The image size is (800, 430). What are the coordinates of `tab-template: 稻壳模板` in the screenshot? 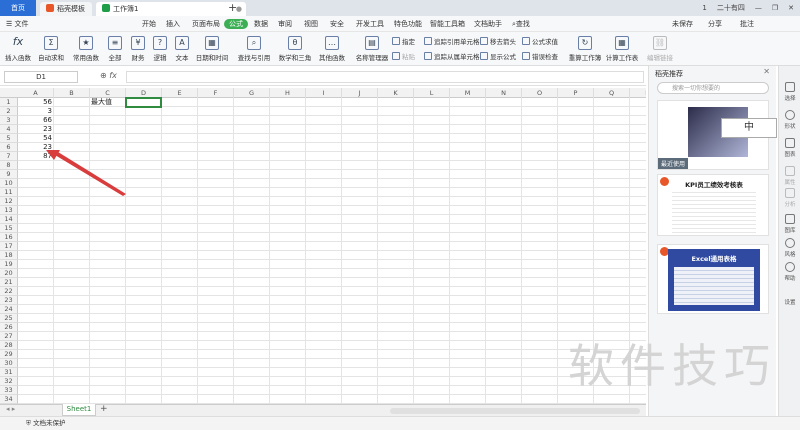 It's located at (66, 9).